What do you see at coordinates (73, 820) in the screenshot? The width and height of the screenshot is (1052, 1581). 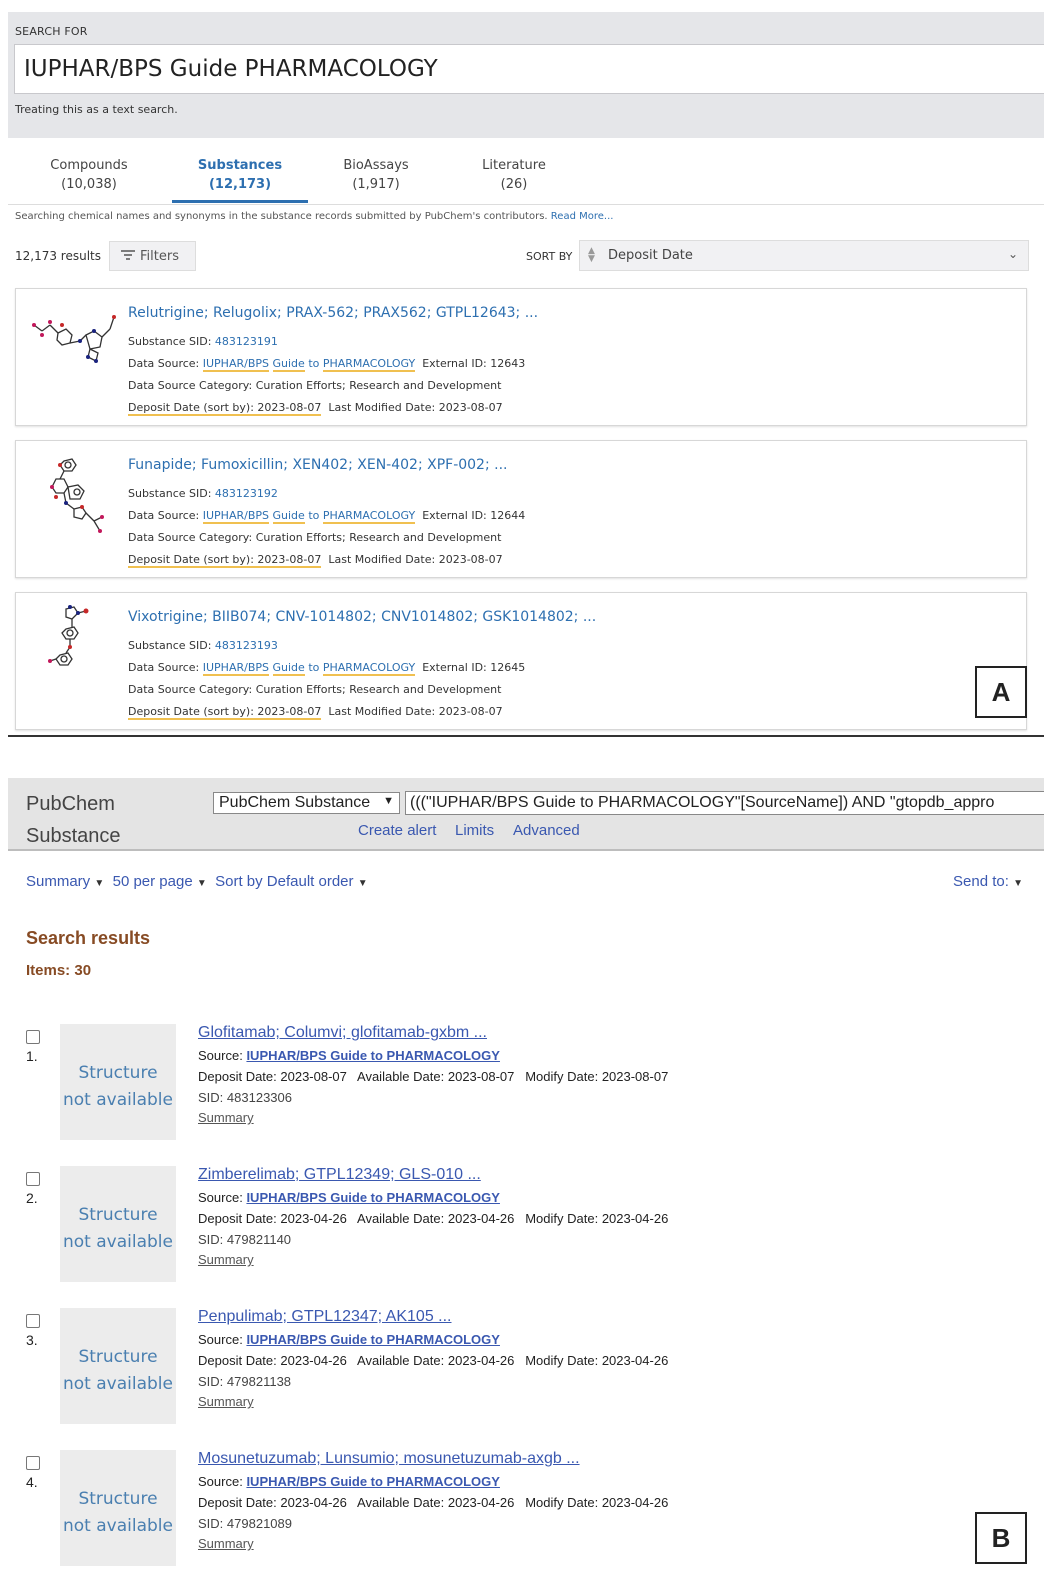 I see `brand: PubChem Substance` at bounding box center [73, 820].